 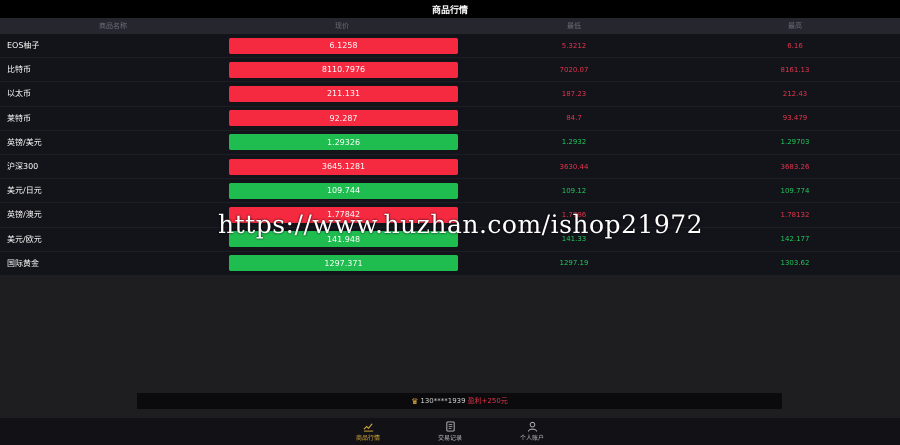 What do you see at coordinates (450, 26) in the screenshot?
I see `table-header: 商品名称 现价 最低 最高` at bounding box center [450, 26].